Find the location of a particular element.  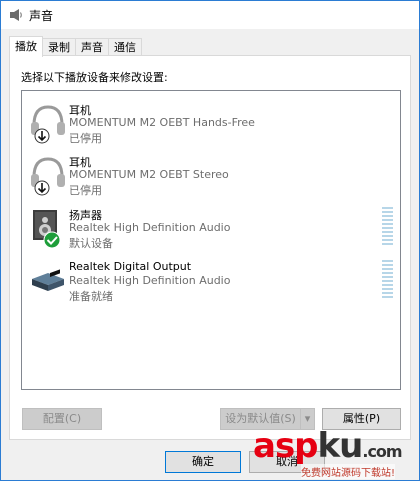

device-item-headphones-handsfree: 耳机 MOMENTUM M2 OEBT Hands-Free 已停用 is located at coordinates (211, 123).